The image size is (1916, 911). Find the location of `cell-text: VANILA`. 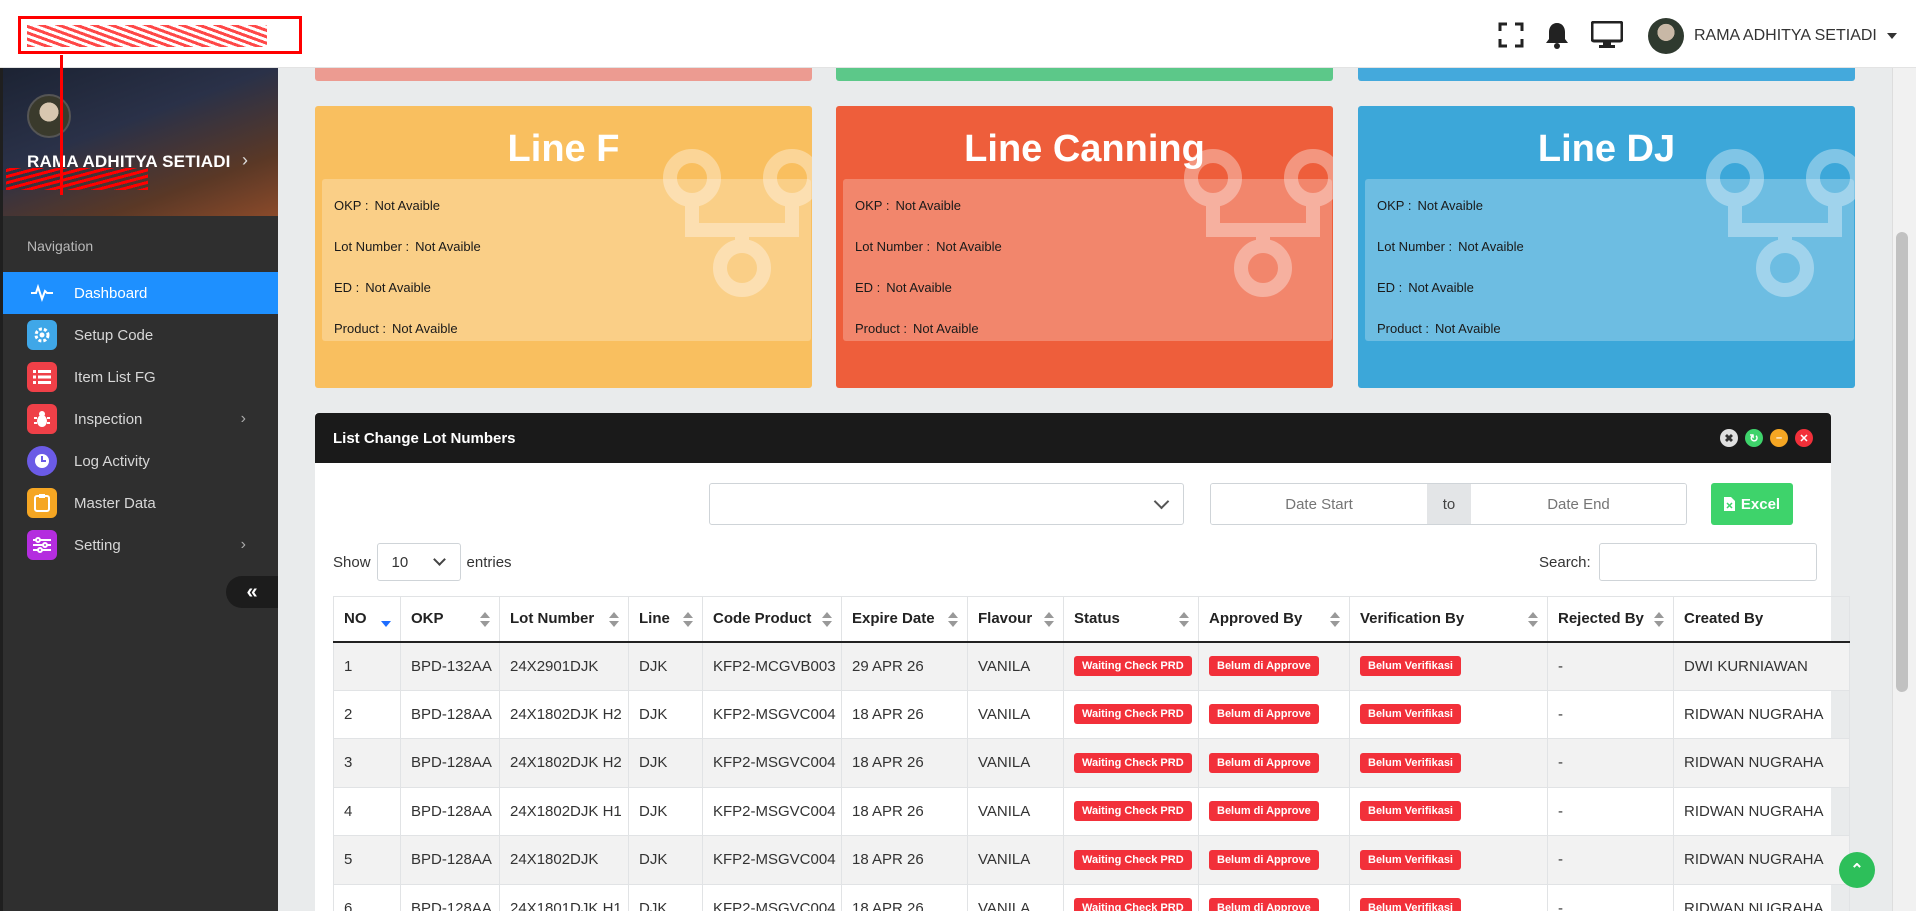

cell-text: VANILA is located at coordinates (1004, 905).